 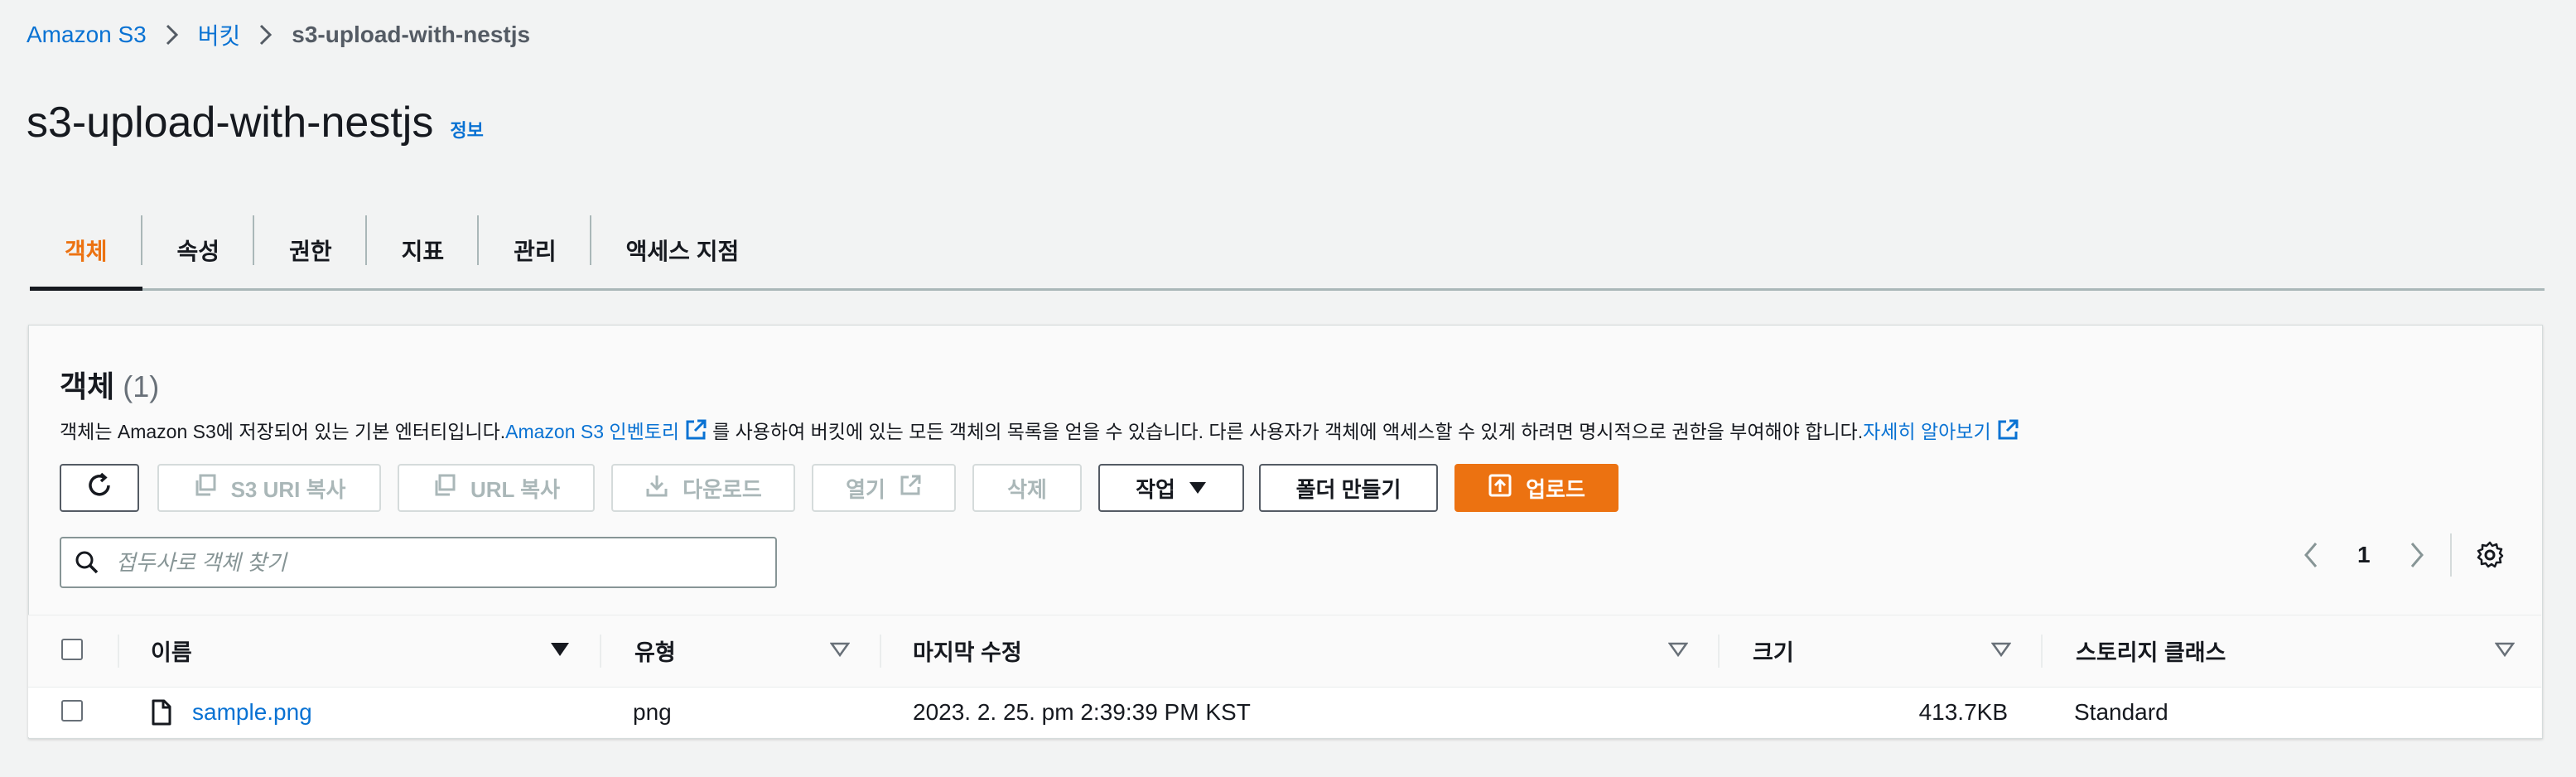 I want to click on cell-type: png, so click(x=652, y=712).